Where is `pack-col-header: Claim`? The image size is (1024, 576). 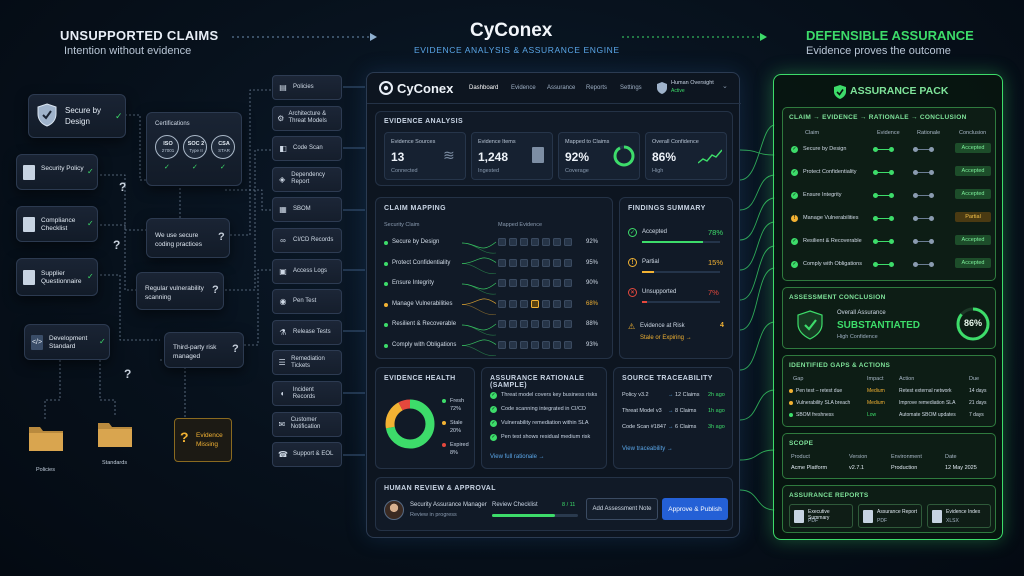
pack-col-header: Claim is located at coordinates (812, 133).